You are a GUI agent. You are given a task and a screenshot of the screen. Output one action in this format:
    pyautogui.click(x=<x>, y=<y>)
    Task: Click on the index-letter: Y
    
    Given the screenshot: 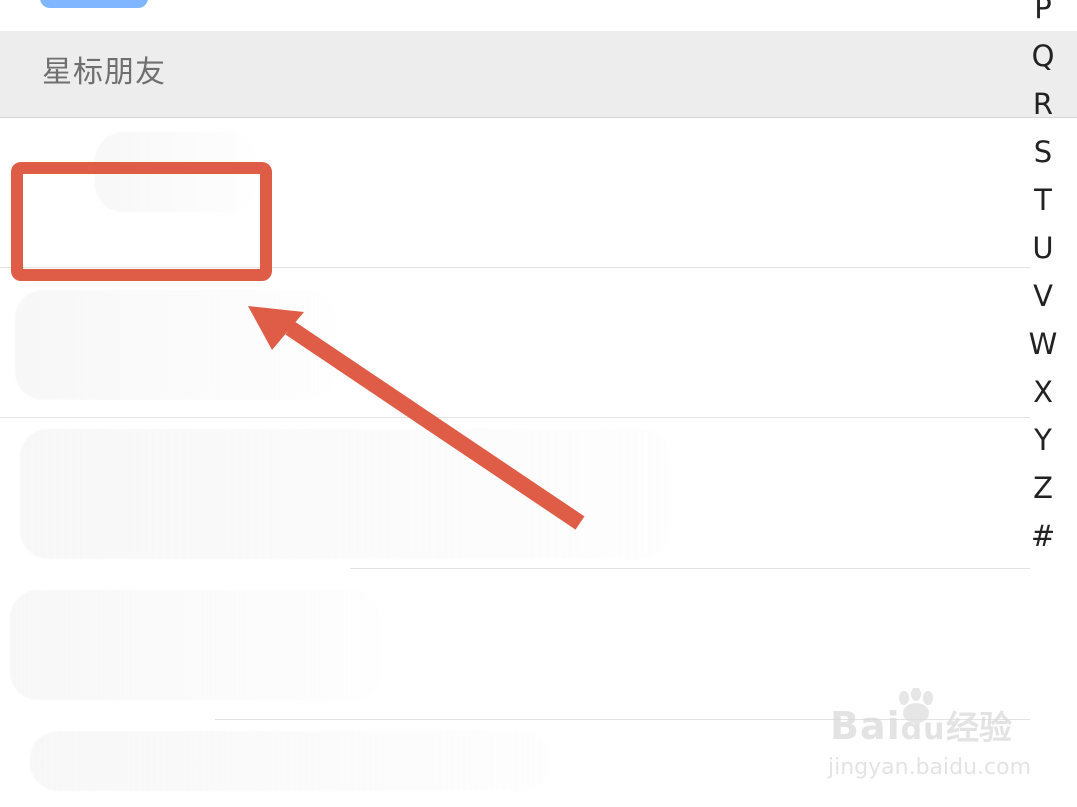 What is the action you would take?
    pyautogui.click(x=1043, y=440)
    